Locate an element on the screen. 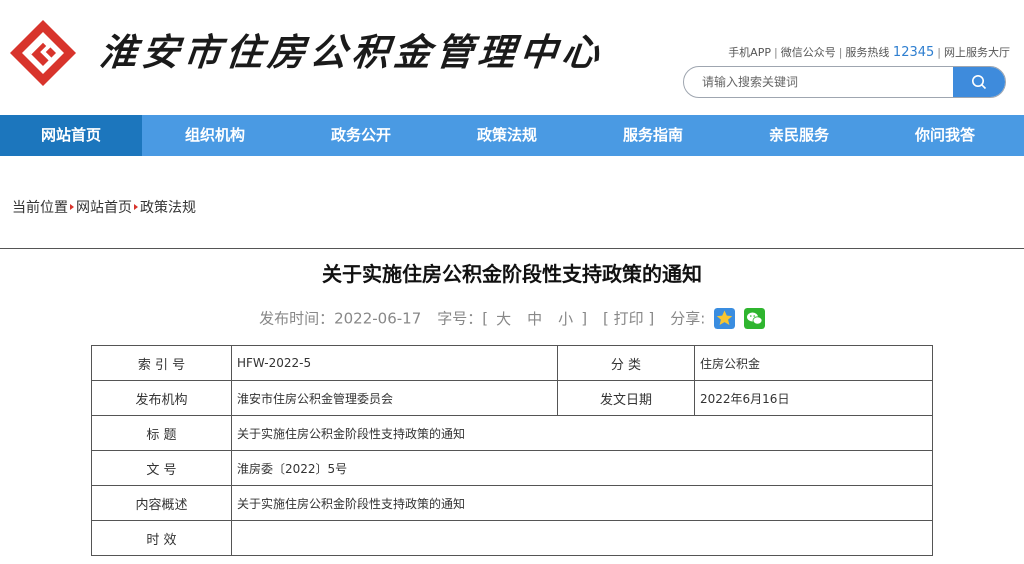  title-label: 标 题 is located at coordinates (161, 433).